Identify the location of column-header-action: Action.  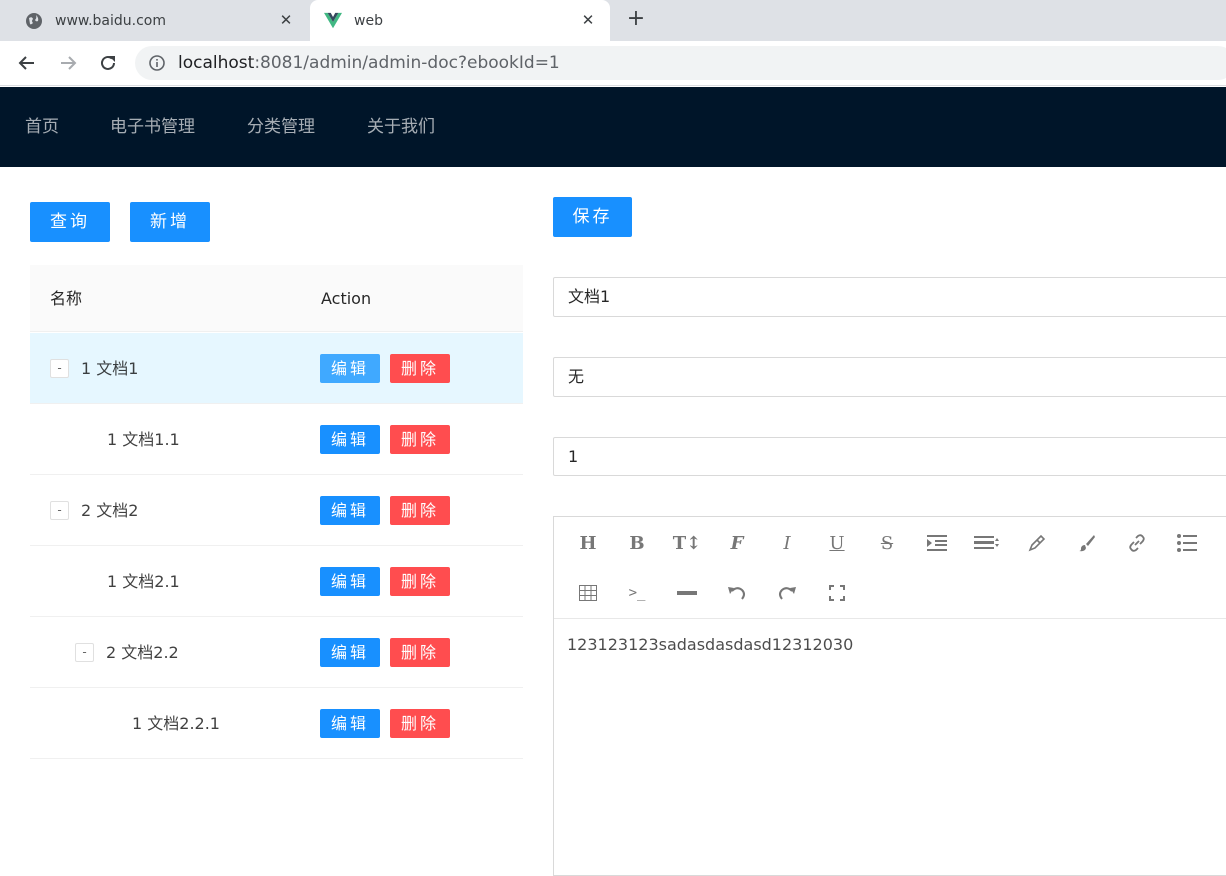
(346, 298).